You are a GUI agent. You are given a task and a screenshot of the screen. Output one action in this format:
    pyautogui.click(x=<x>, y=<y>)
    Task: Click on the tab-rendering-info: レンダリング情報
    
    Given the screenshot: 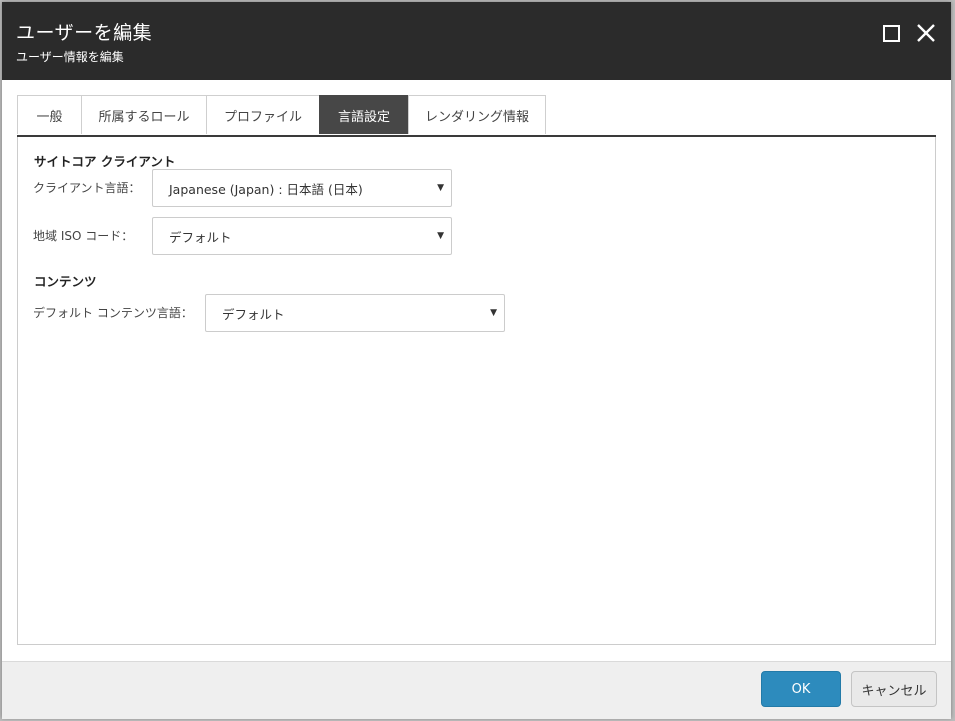 What is the action you would take?
    pyautogui.click(x=477, y=114)
    